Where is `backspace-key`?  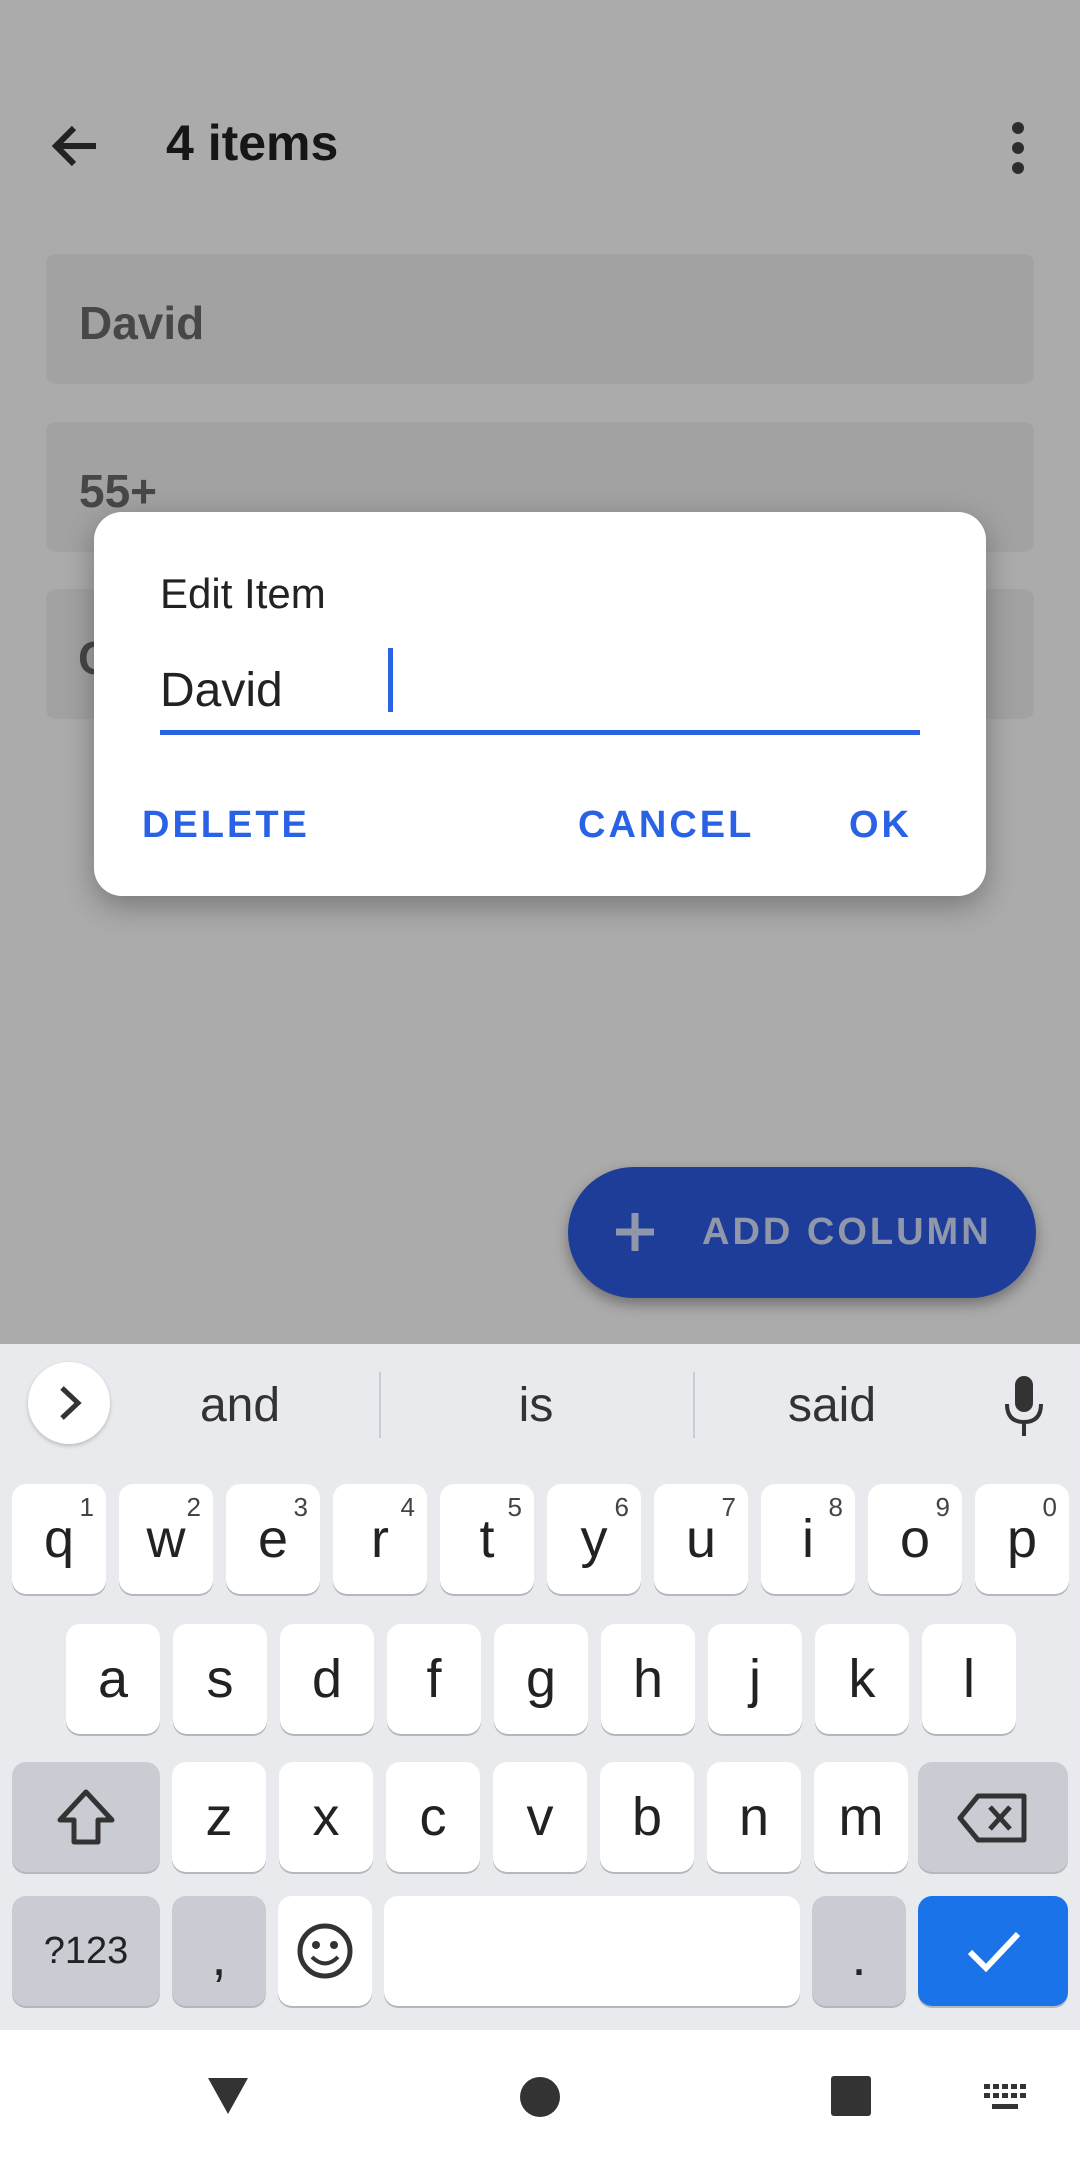 backspace-key is located at coordinates (993, 1817).